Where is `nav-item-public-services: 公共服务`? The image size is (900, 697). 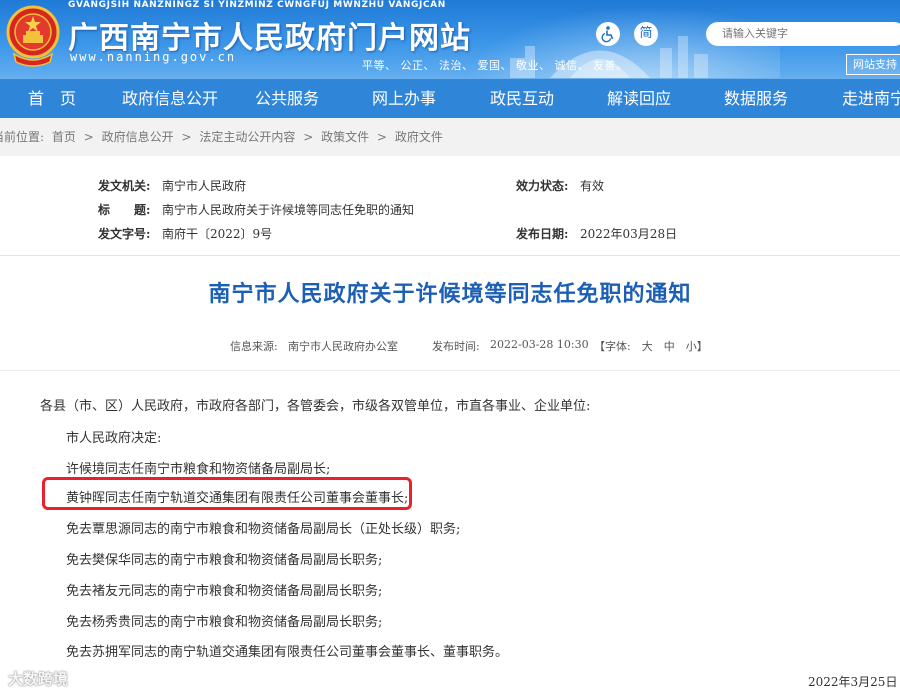 nav-item-public-services: 公共服务 is located at coordinates (287, 99).